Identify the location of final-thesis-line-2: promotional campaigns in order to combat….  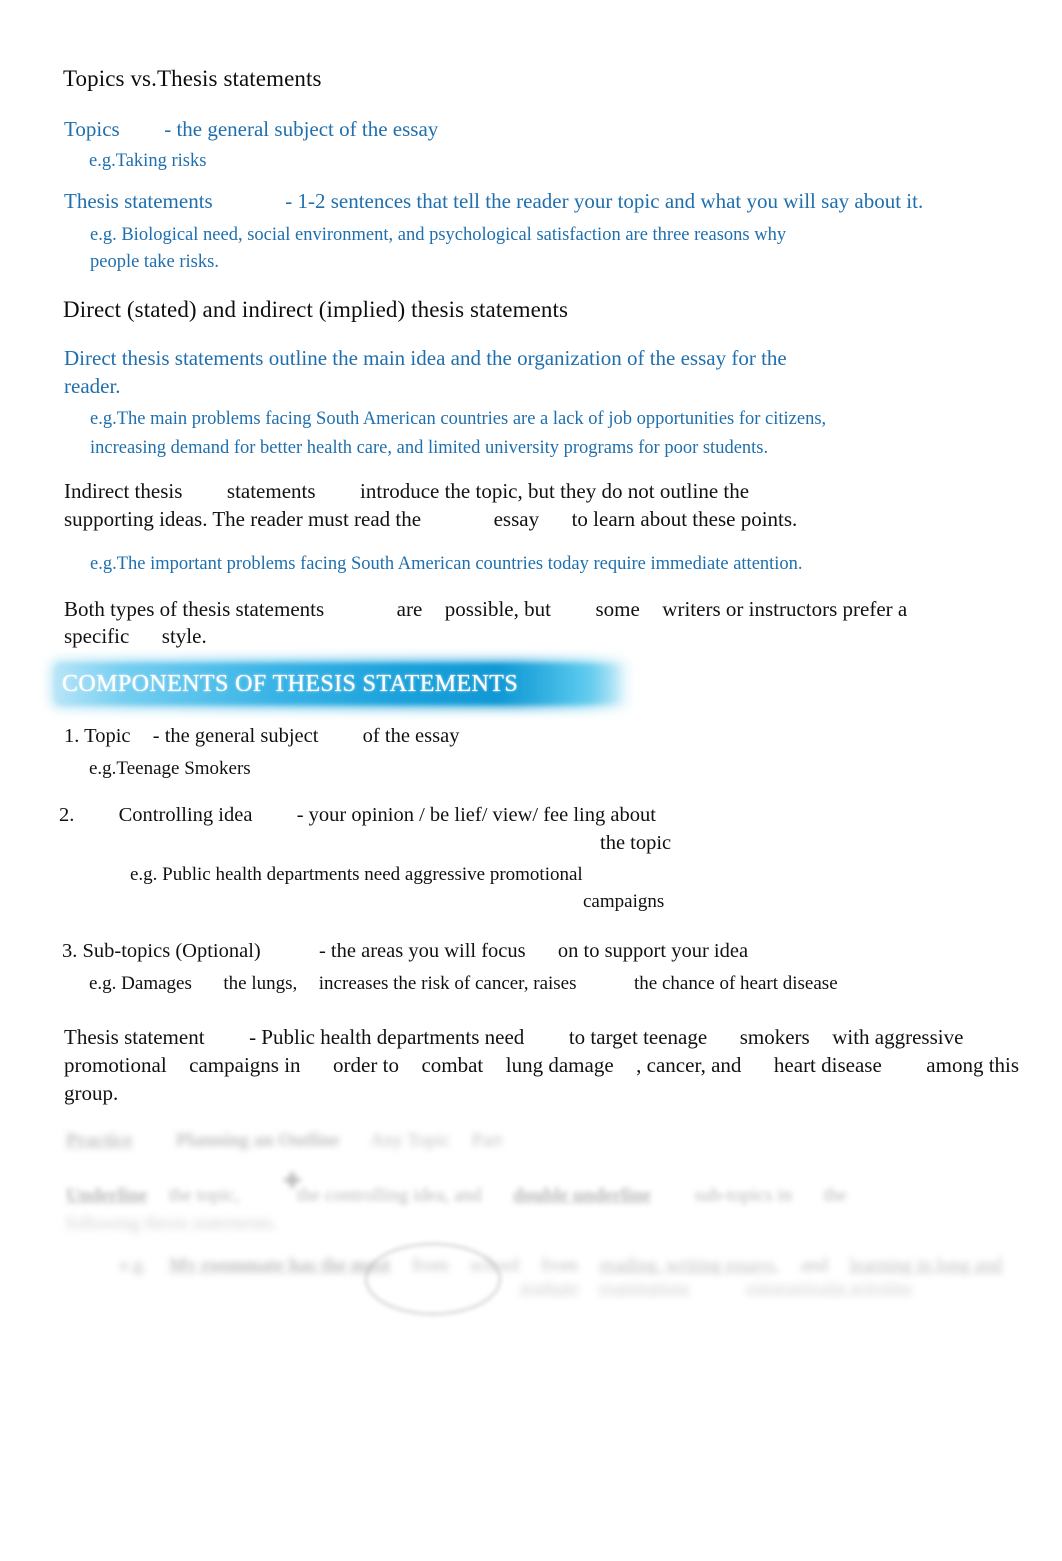
(541, 1065).